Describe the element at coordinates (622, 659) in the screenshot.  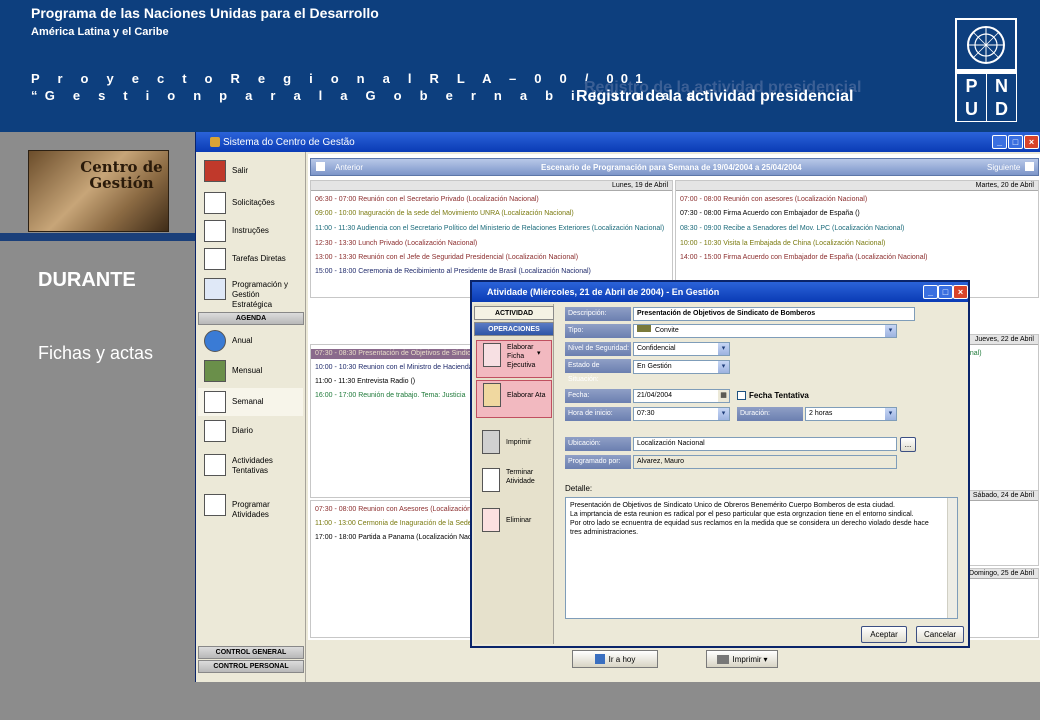
I see `goto-today-label: Ir a hoy` at that location.